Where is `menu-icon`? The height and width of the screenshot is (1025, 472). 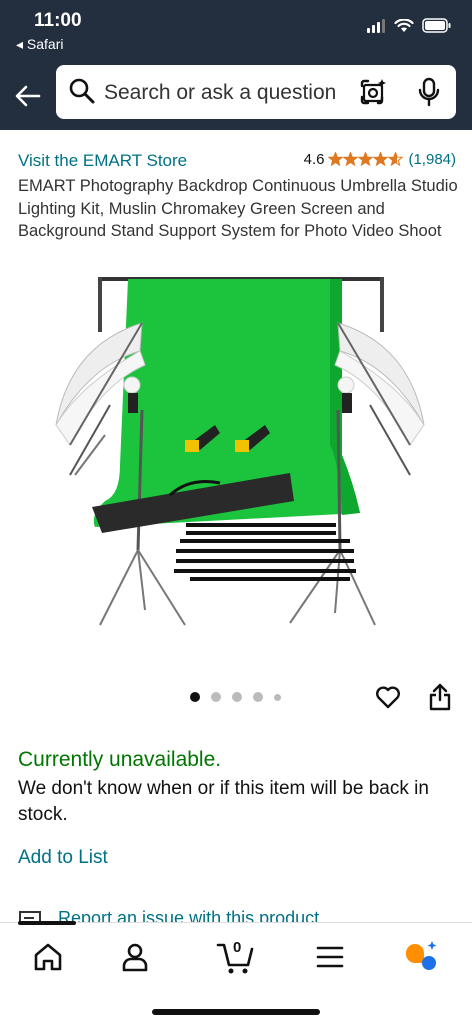
menu-icon is located at coordinates (330, 957).